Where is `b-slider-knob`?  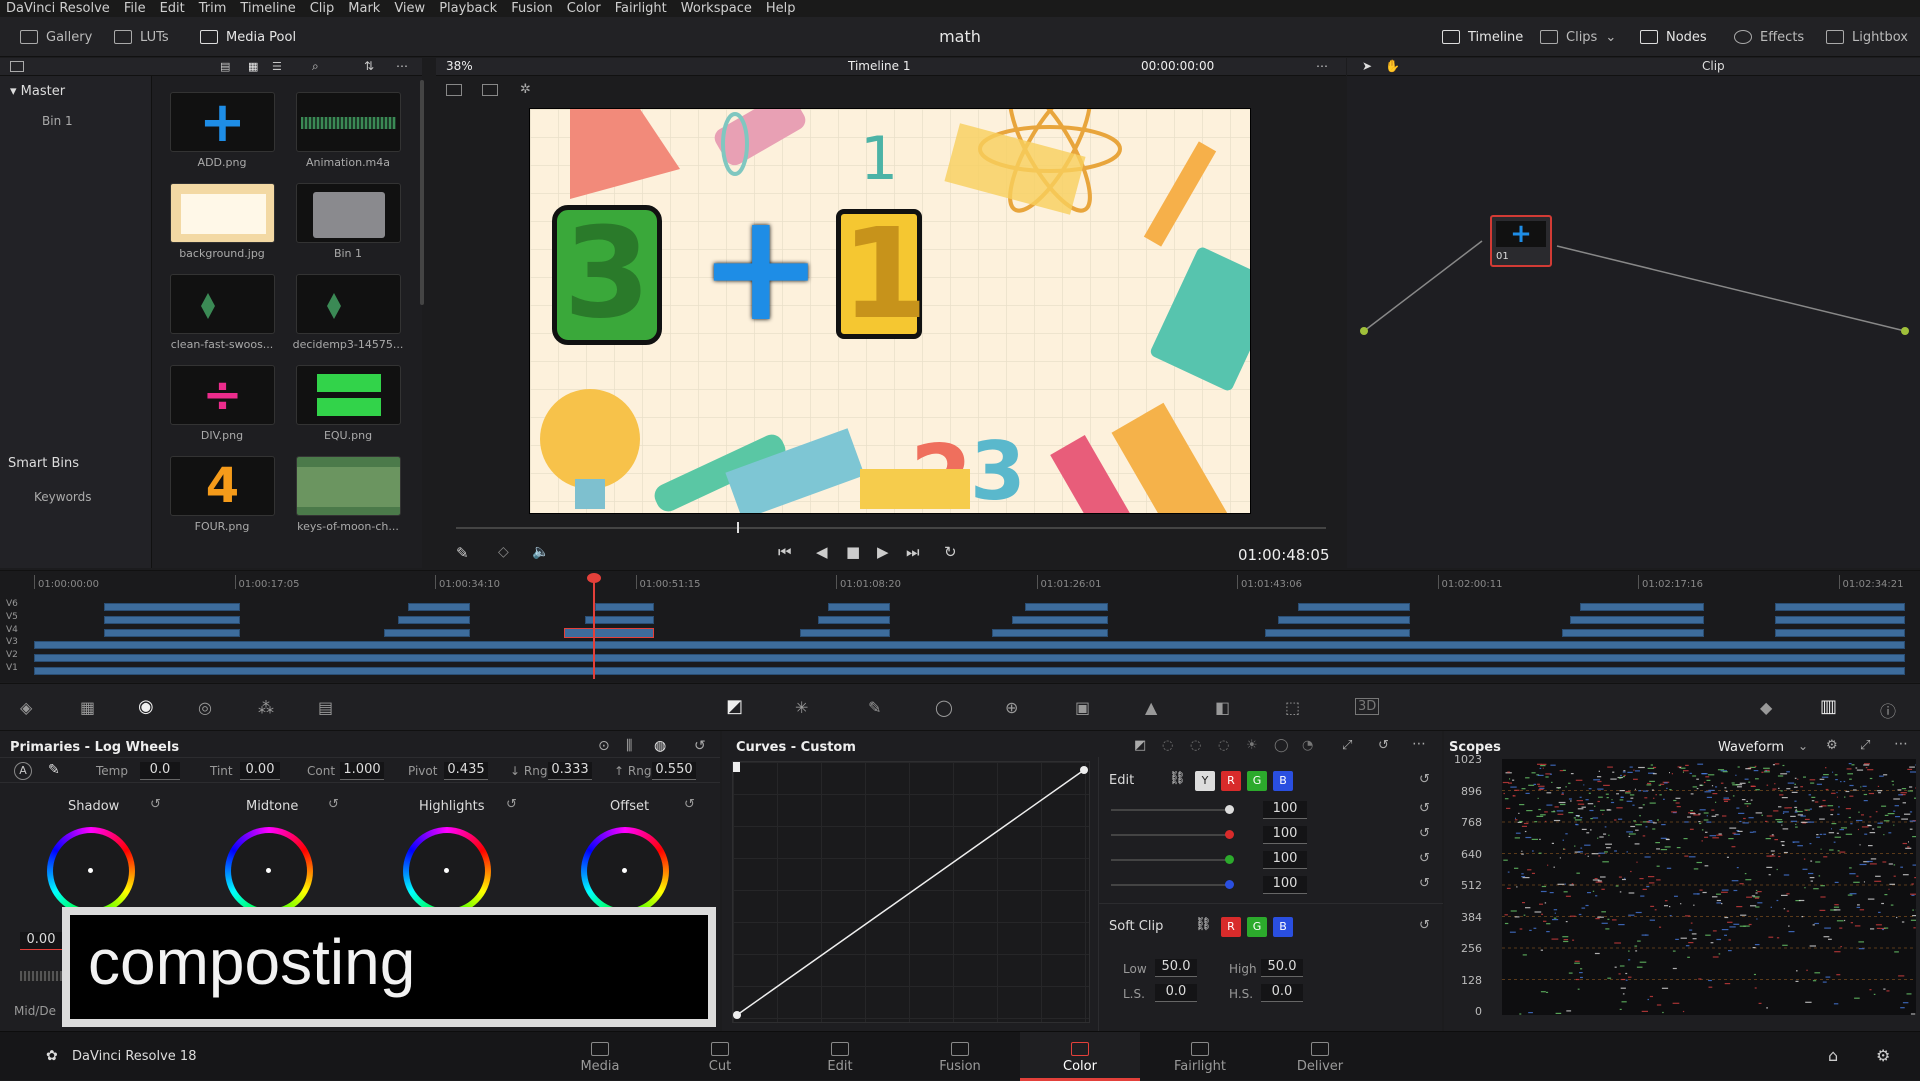 b-slider-knob is located at coordinates (1229, 884).